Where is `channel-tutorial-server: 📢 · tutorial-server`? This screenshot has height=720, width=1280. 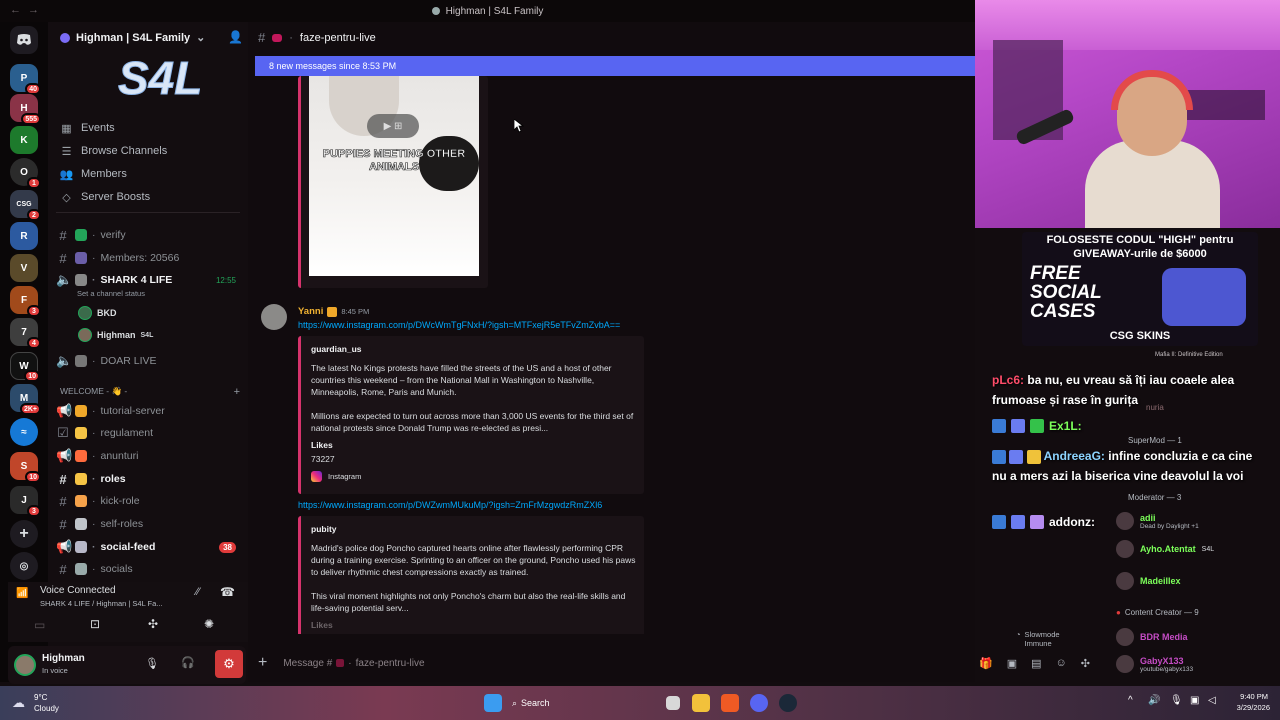 channel-tutorial-server: 📢 · tutorial-server is located at coordinates (150, 411).